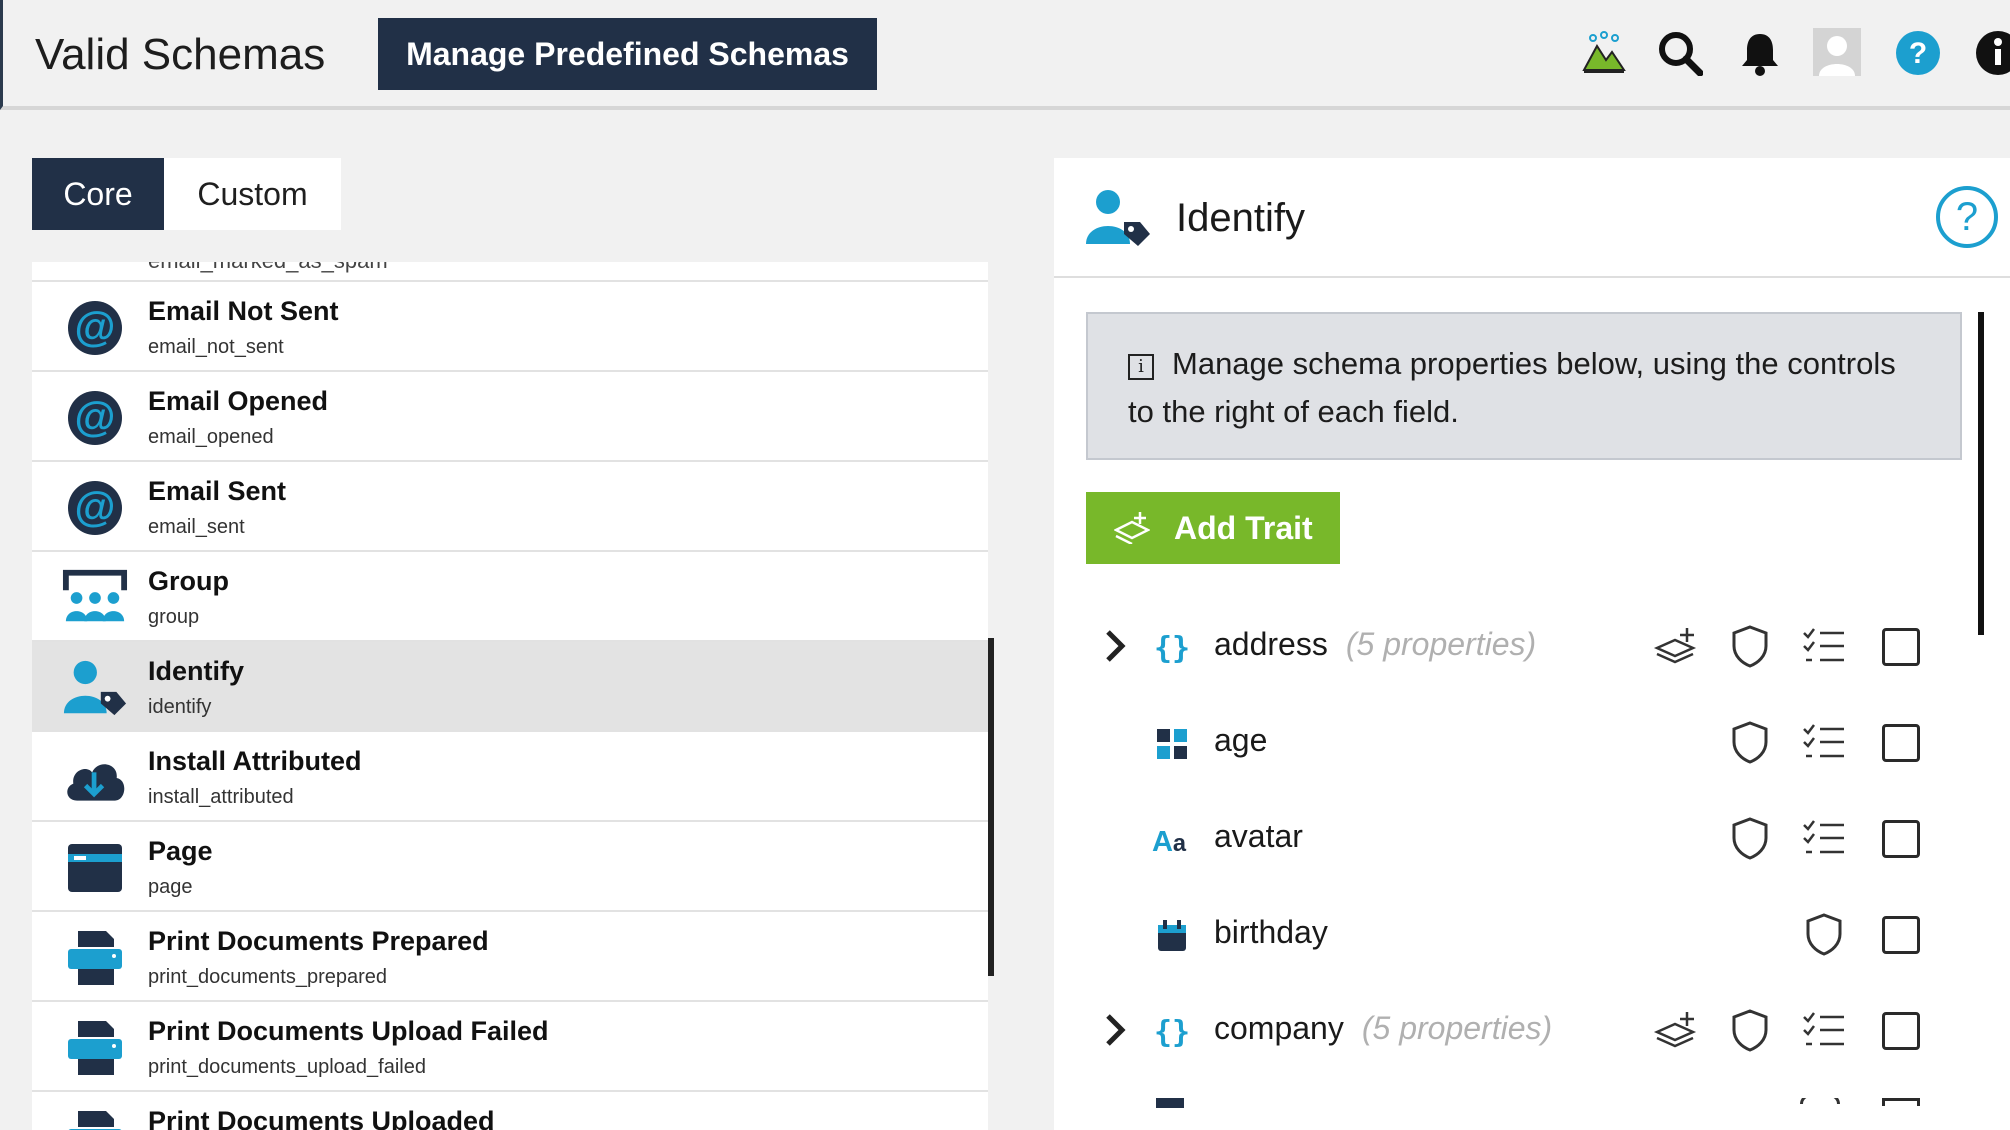  I want to click on cloud-download-icon, so click(95, 778).